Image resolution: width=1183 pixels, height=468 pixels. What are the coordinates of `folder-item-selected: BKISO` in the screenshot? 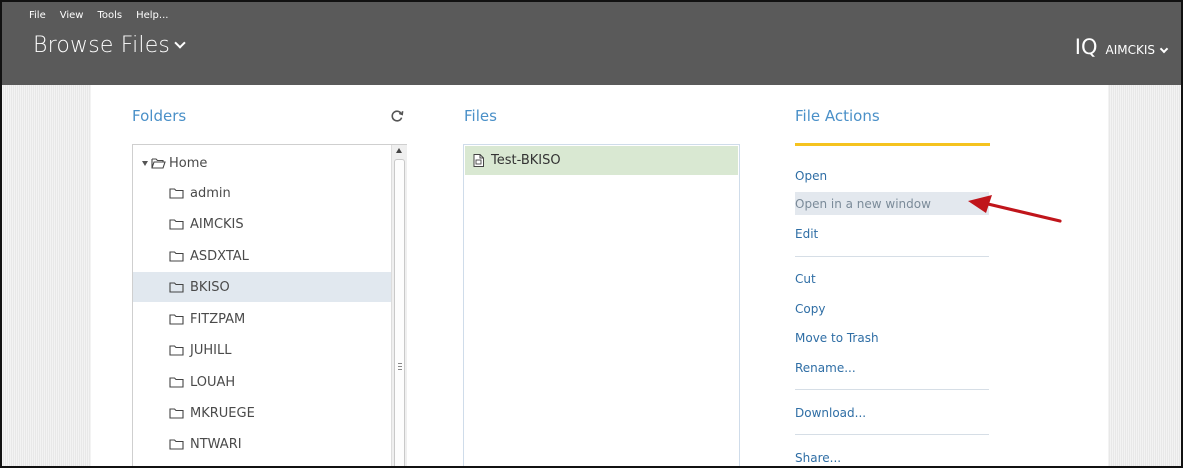 It's located at (263, 287).